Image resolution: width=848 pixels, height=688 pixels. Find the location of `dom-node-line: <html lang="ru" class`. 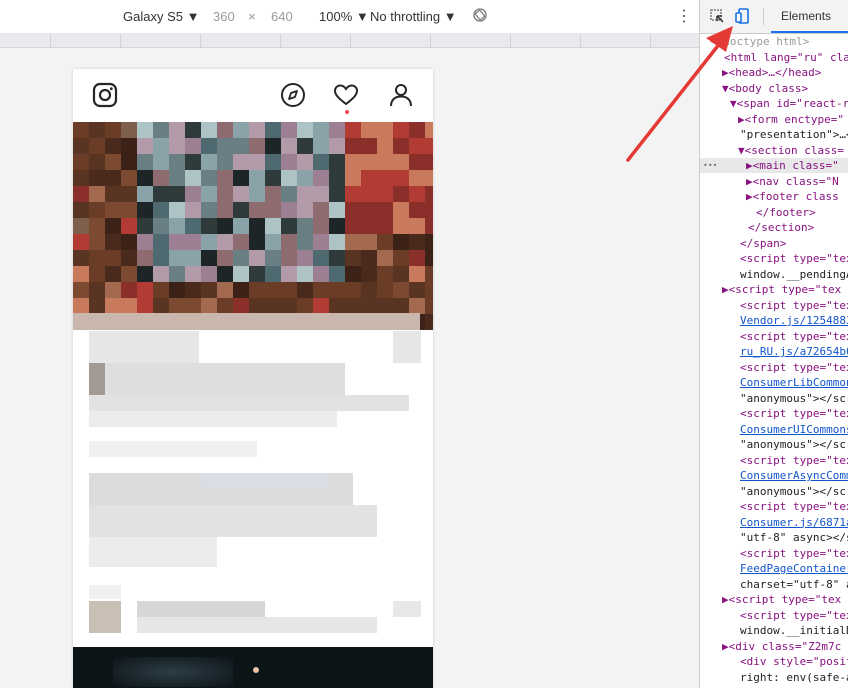

dom-node-line: <html lang="ru" class is located at coordinates (786, 57).